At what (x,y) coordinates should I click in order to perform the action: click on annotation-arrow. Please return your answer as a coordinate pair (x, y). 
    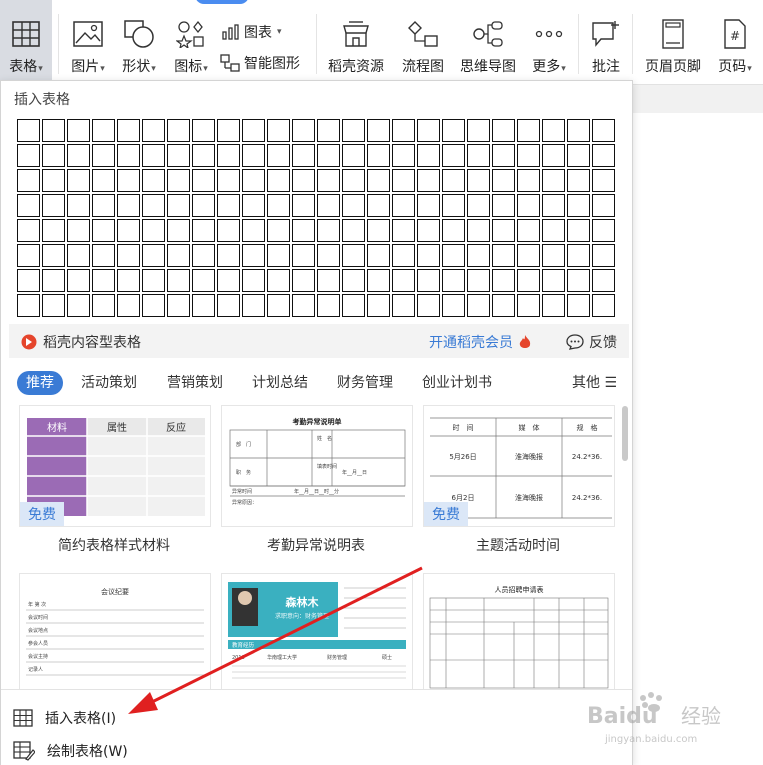
    Looking at the image, I should click on (275, 640).